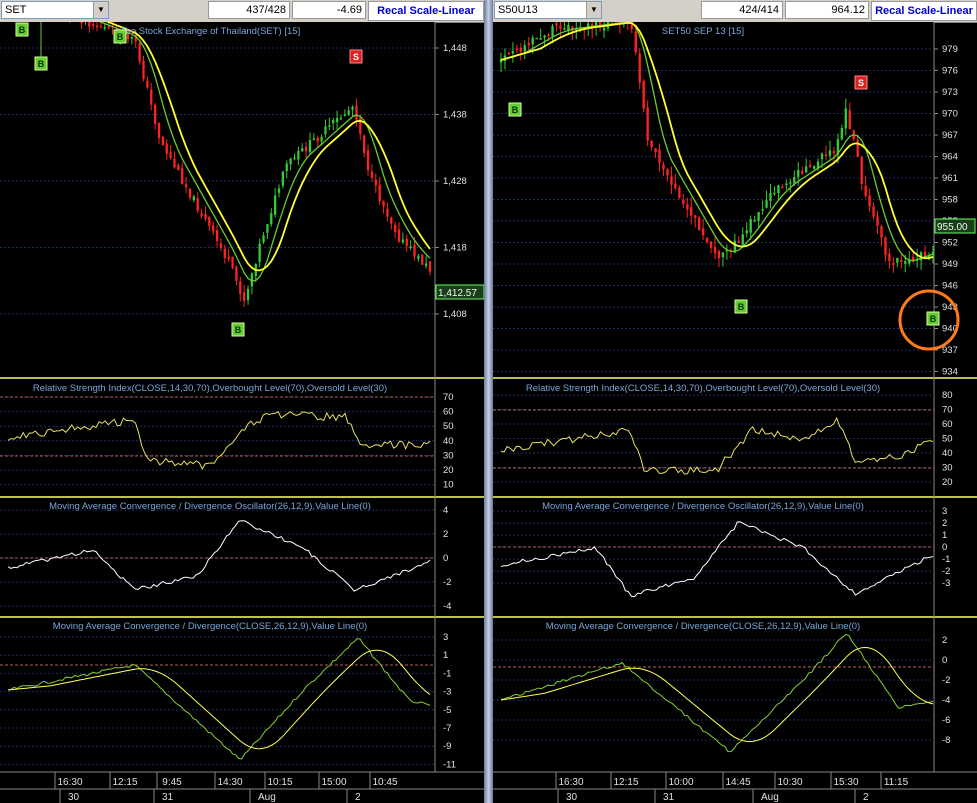  I want to click on left-volume-field: 437/428, so click(249, 10).